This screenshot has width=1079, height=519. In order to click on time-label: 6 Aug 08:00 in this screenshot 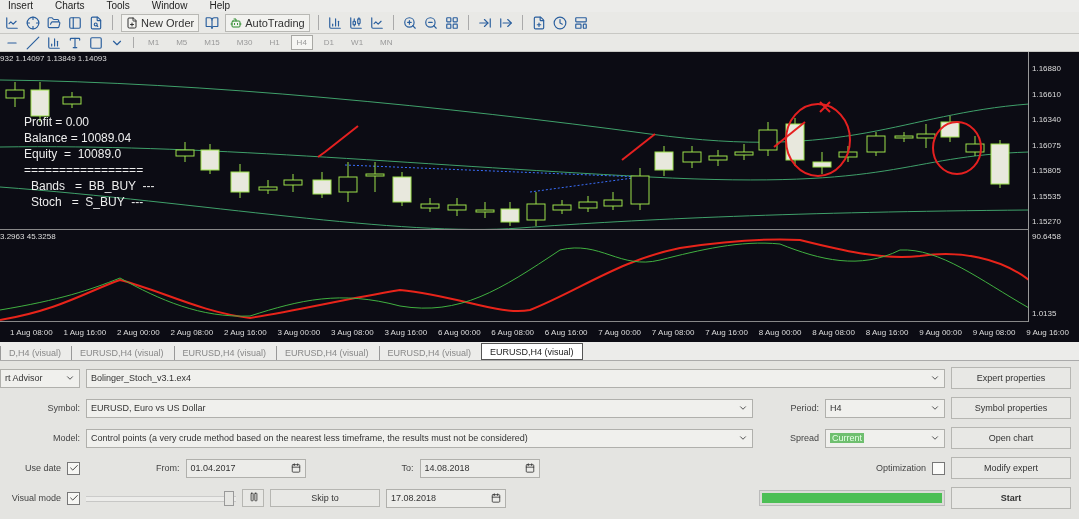, I will do `click(513, 332)`.